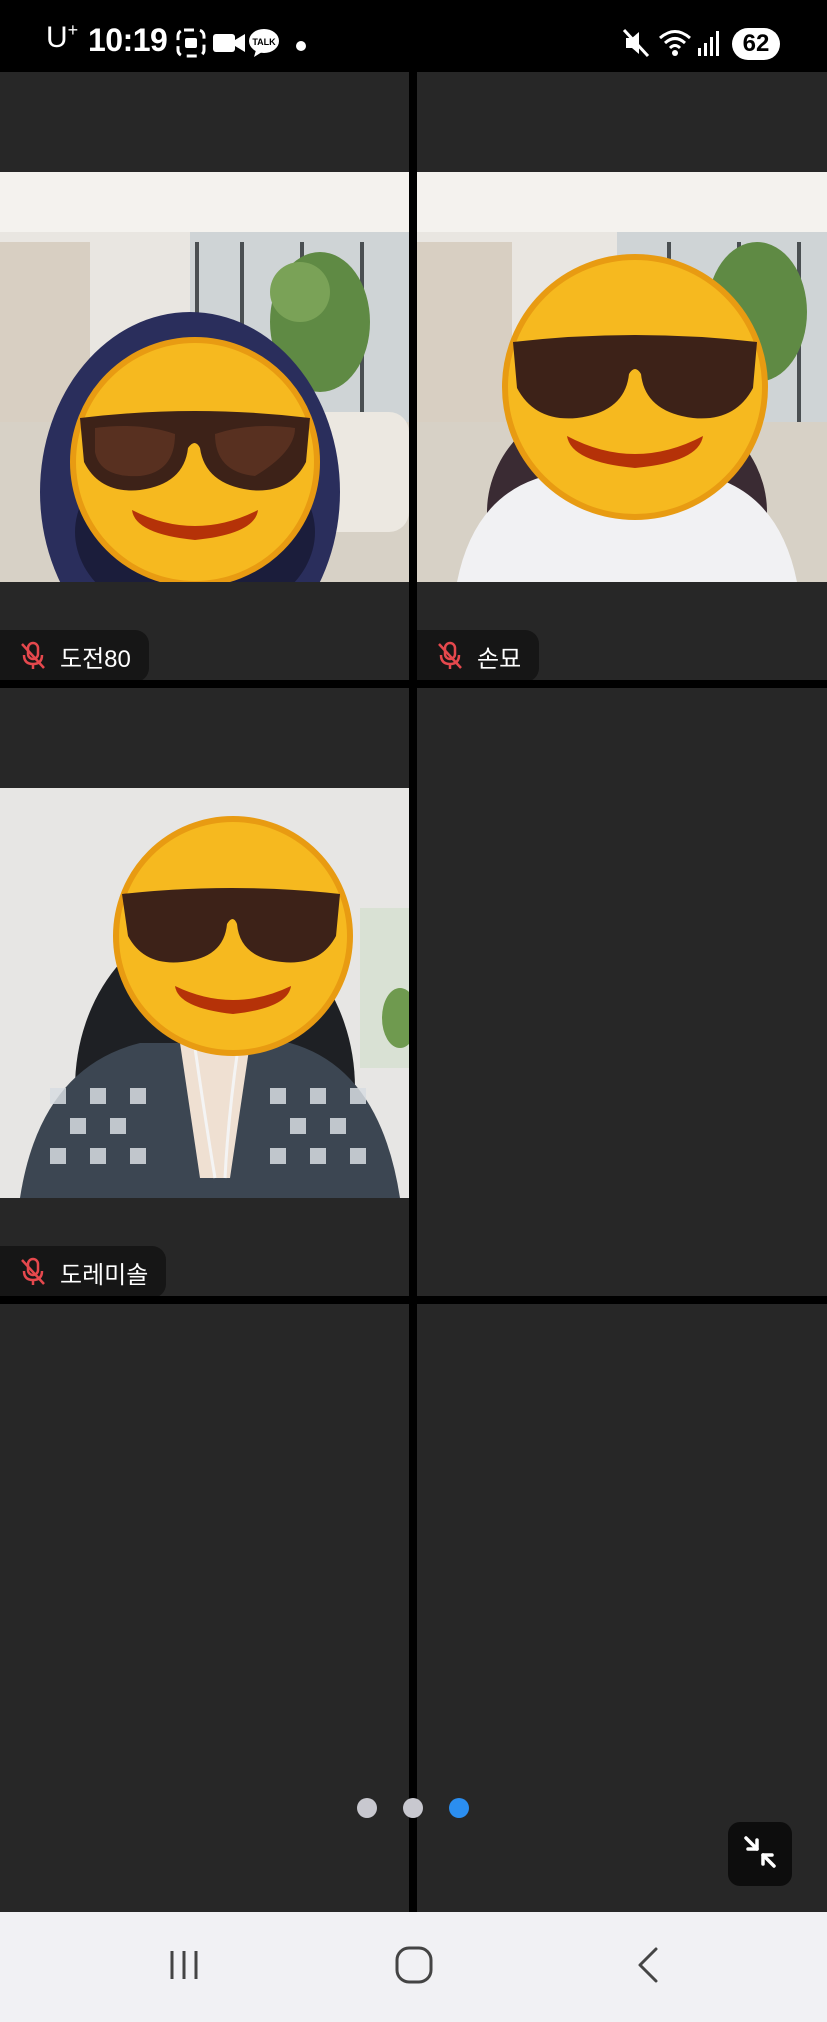  I want to click on clock: 10:19, so click(128, 40).